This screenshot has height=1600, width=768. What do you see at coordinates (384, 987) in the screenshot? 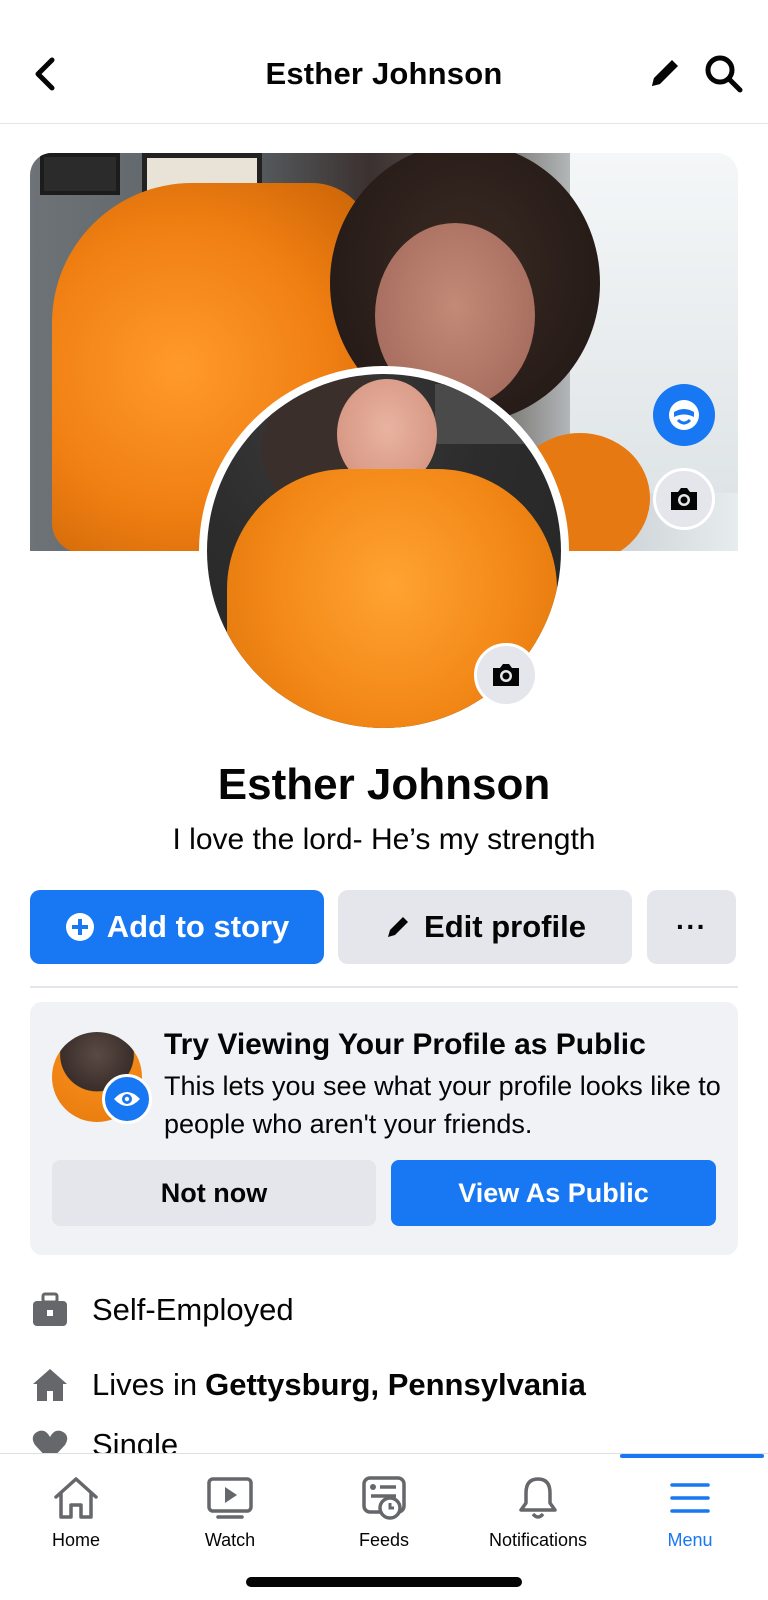
I see `divider` at bounding box center [384, 987].